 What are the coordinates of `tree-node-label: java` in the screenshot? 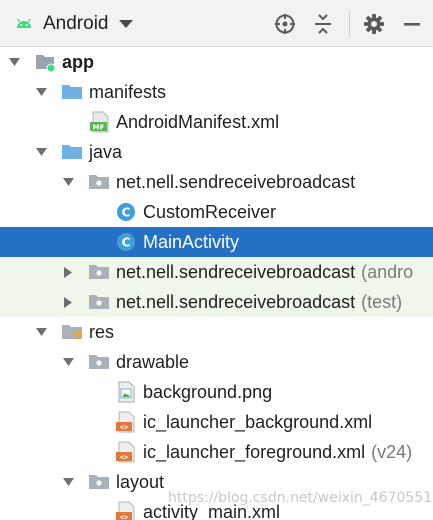 It's located at (106, 151).